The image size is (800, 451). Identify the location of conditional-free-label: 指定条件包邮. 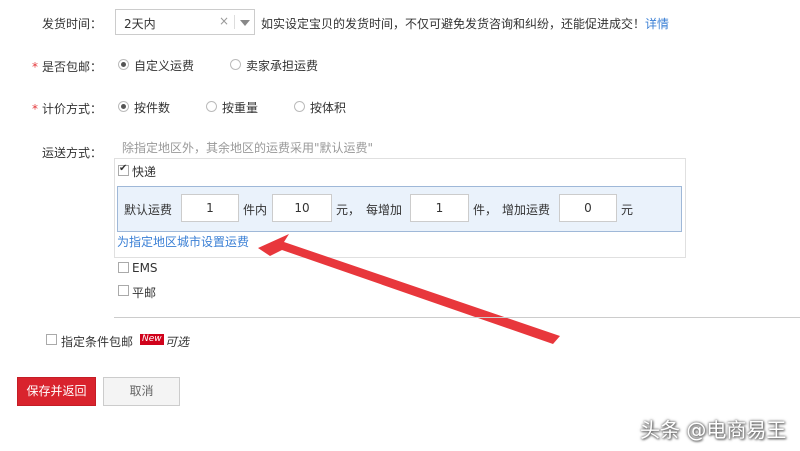
(97, 341).